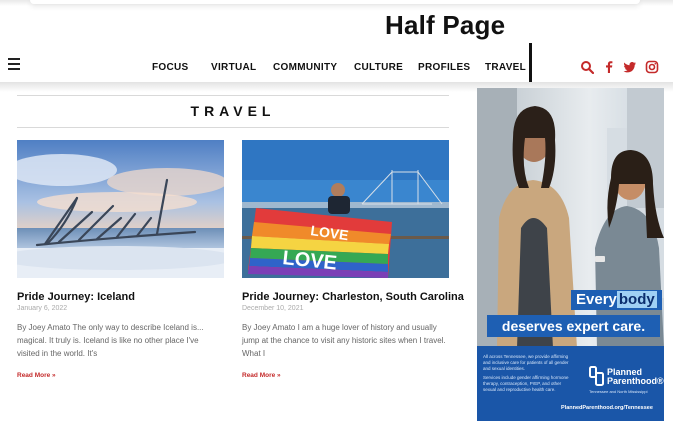 The width and height of the screenshot is (673, 422). What do you see at coordinates (607, 408) in the screenshot?
I see `ad-url: PlannedParenthood.org/Tennessee` at bounding box center [607, 408].